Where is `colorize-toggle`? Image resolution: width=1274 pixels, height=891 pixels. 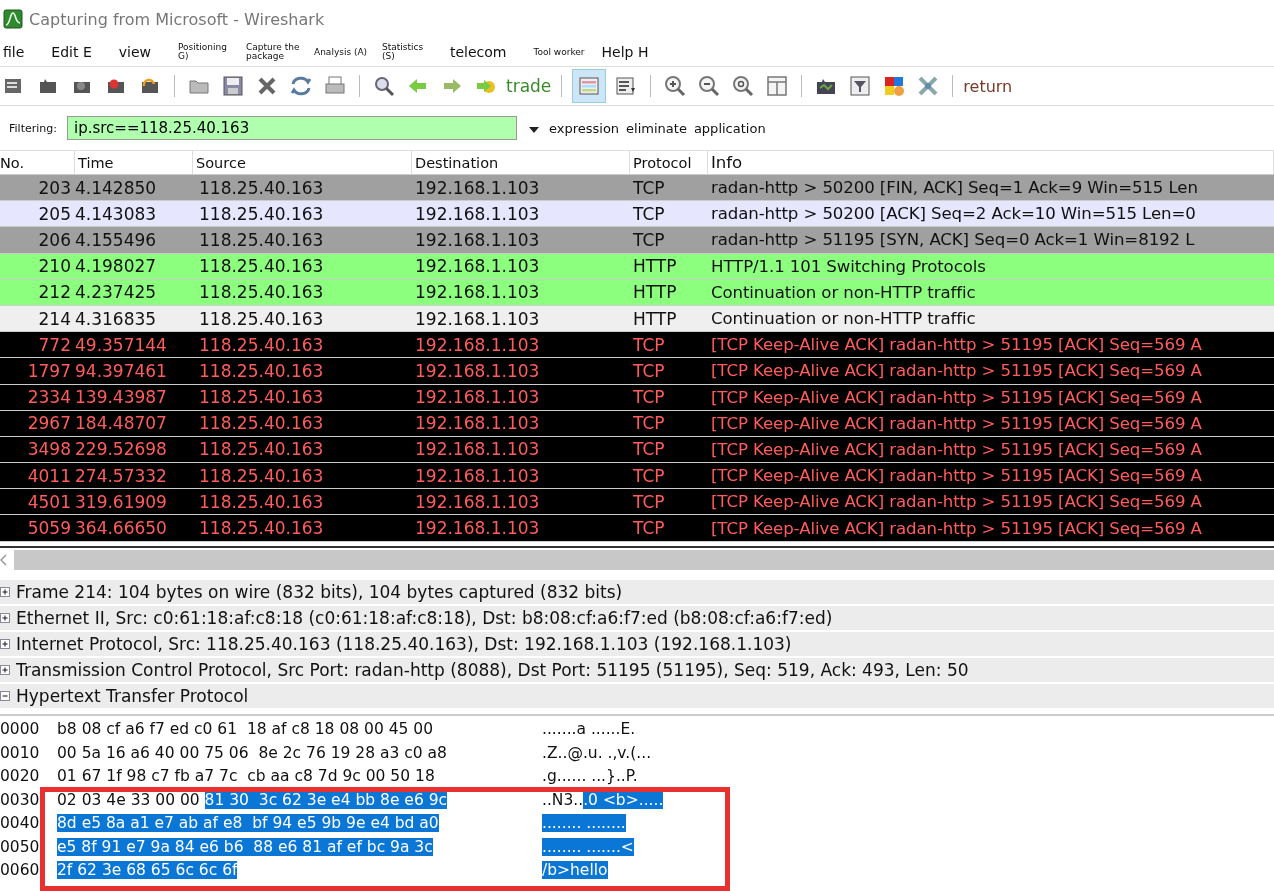 colorize-toggle is located at coordinates (589, 86).